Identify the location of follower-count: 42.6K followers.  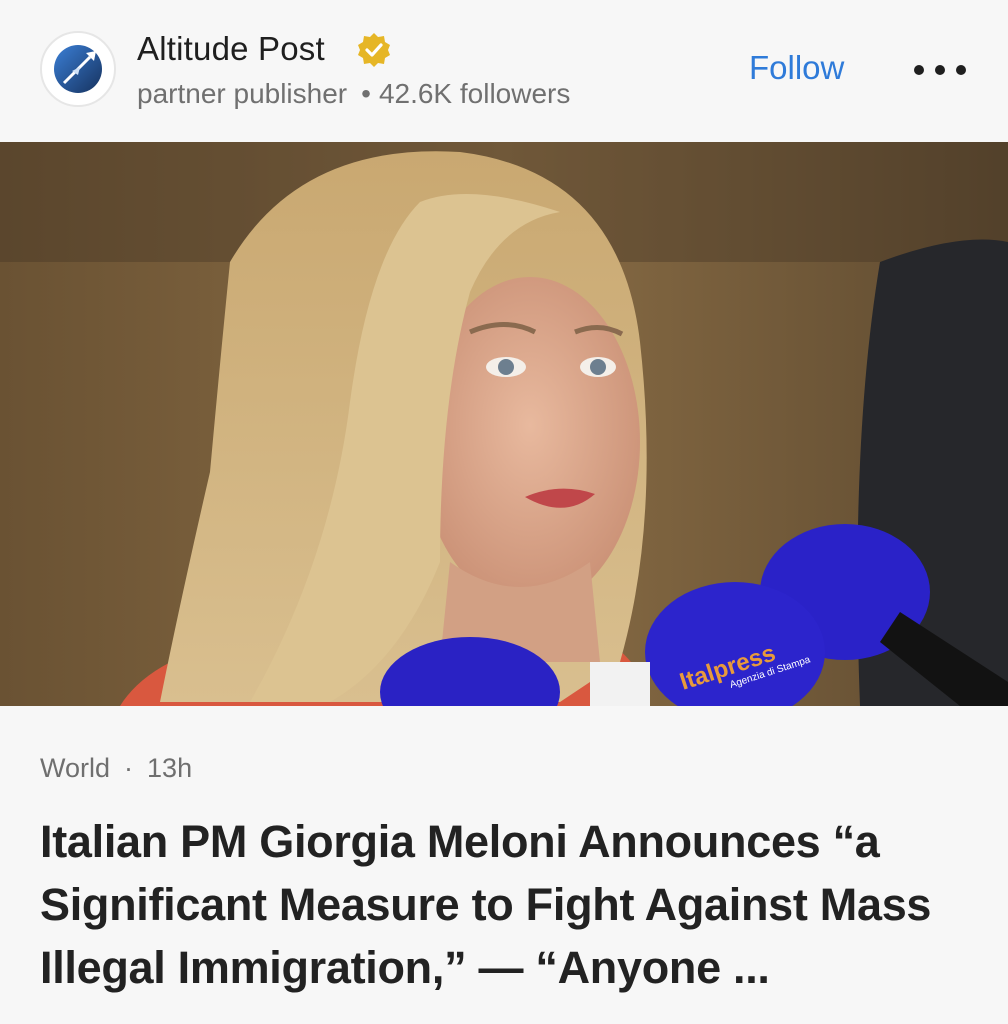
(474, 93).